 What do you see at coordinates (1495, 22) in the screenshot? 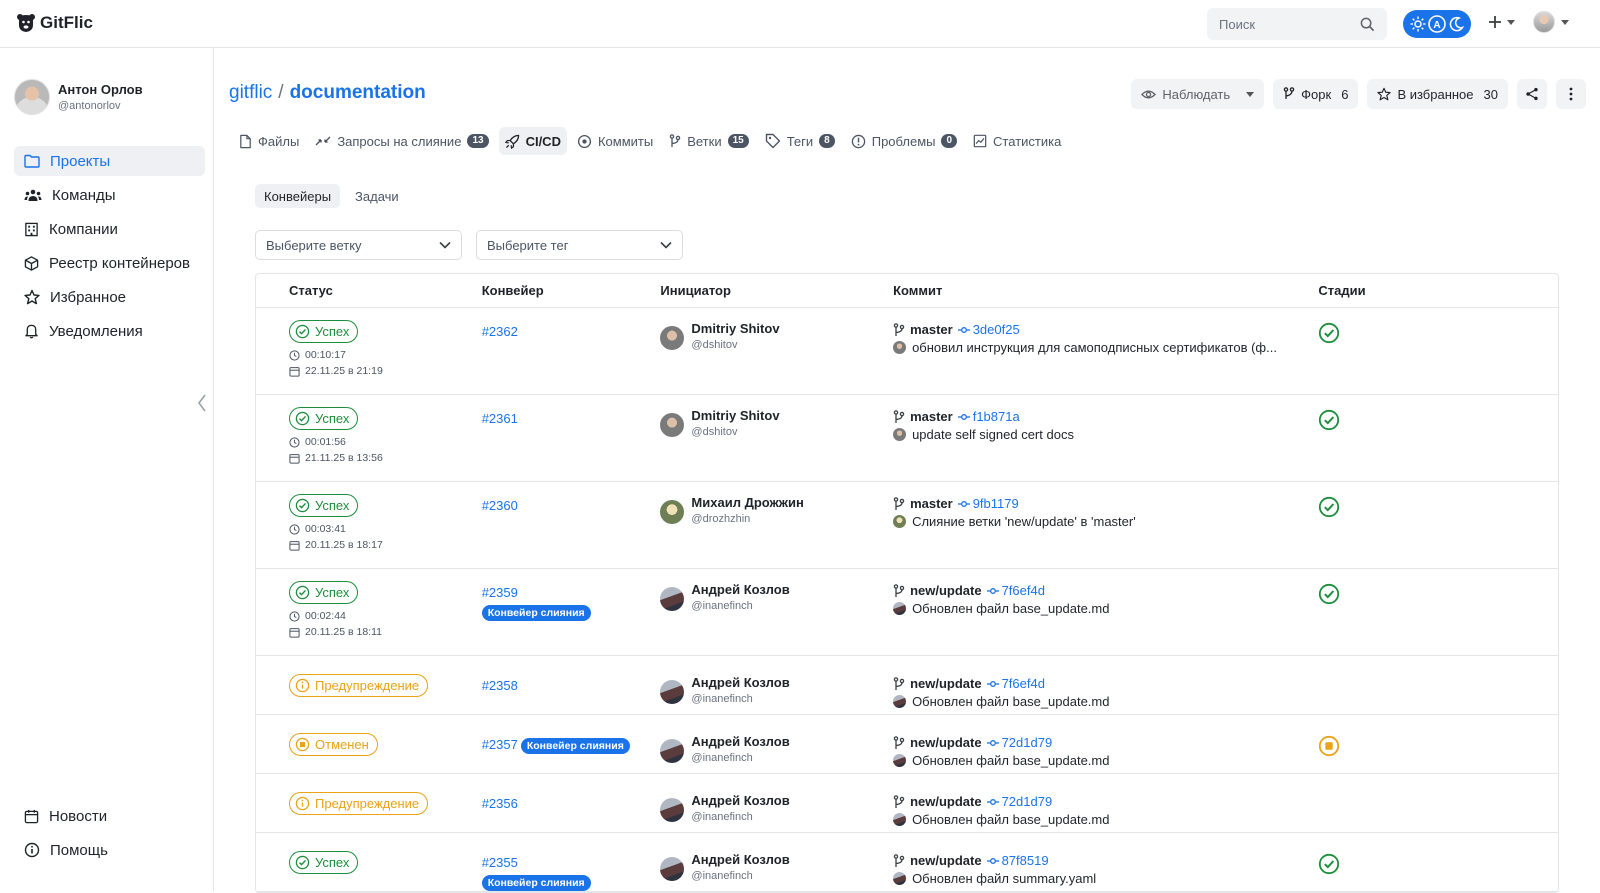
I see `plus-icon` at bounding box center [1495, 22].